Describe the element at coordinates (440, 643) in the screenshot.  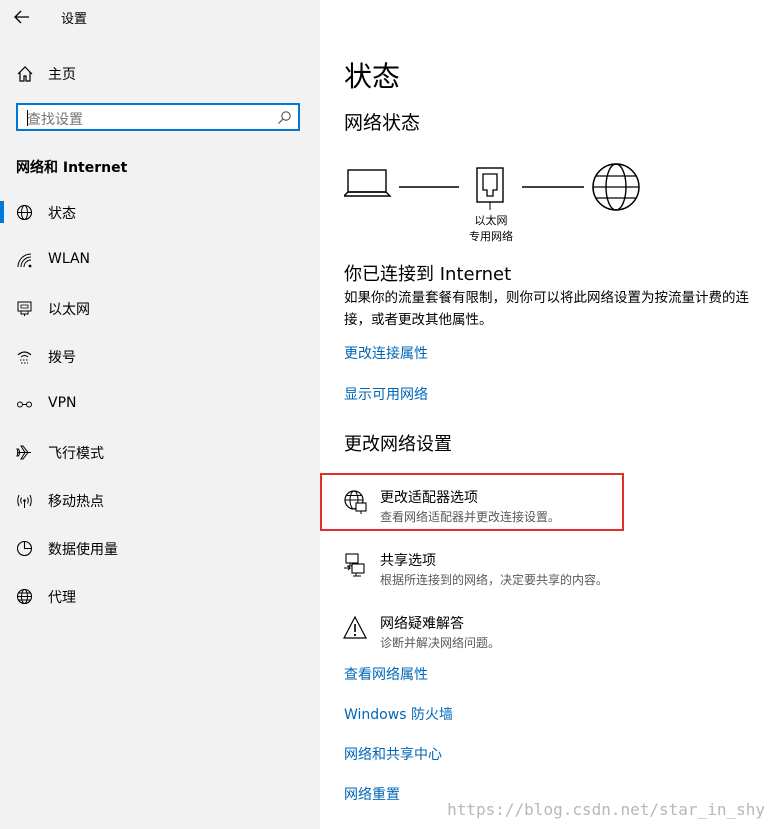
I see `option-description: 诊断并解决网络问题。` at that location.